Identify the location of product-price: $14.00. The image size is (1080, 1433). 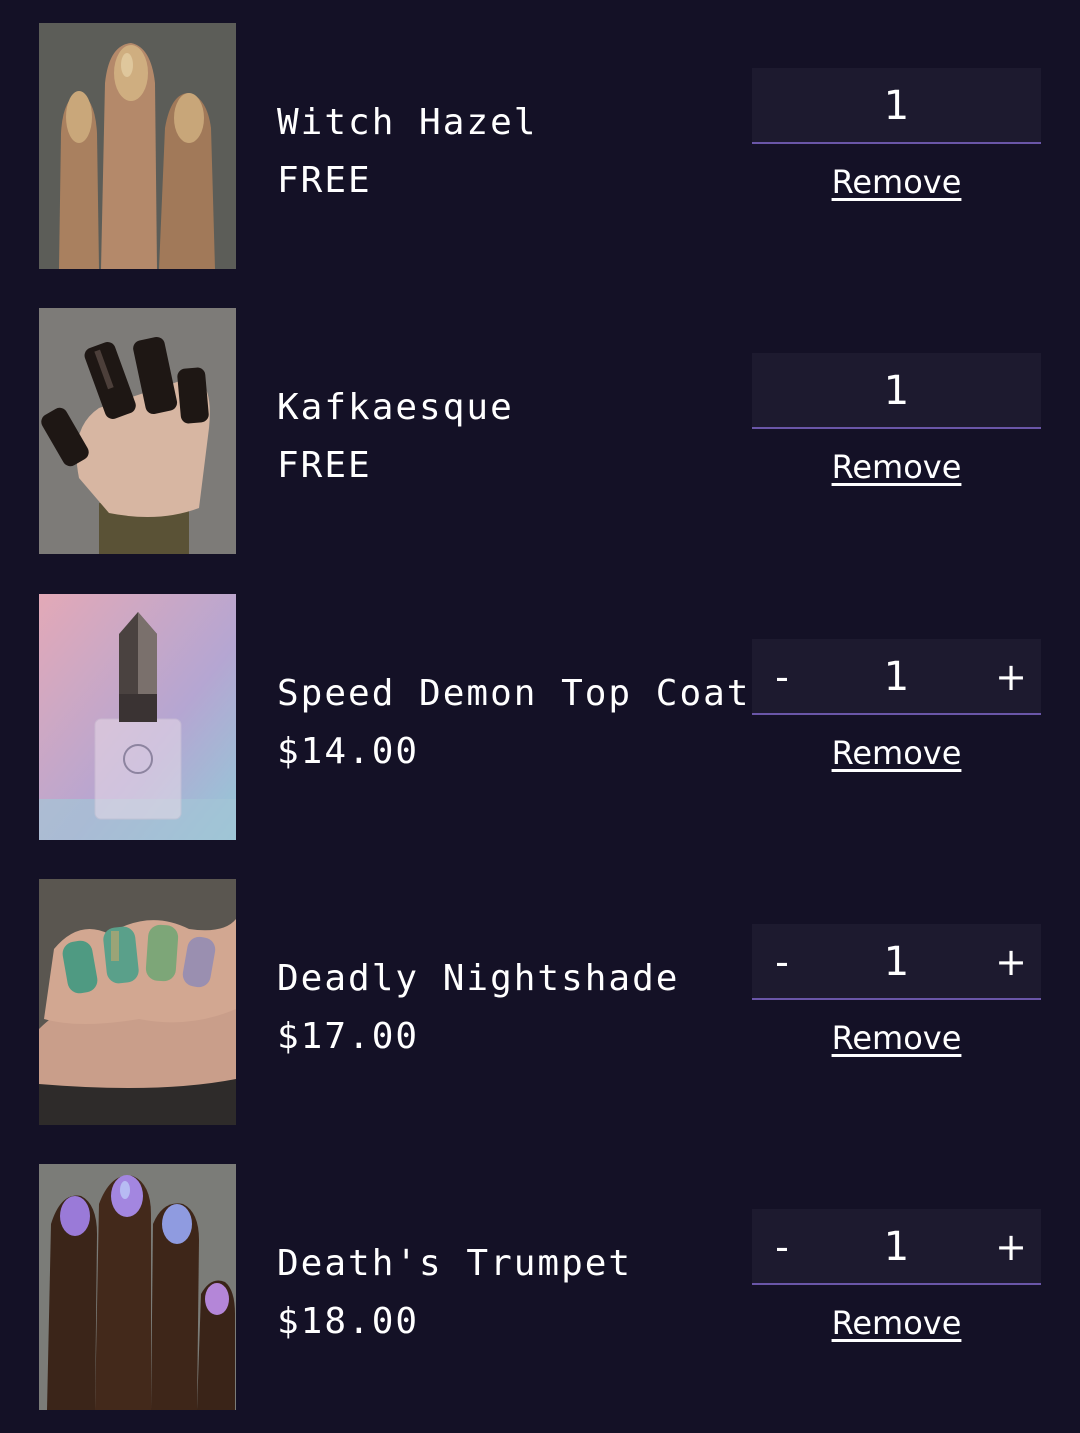
(348, 751).